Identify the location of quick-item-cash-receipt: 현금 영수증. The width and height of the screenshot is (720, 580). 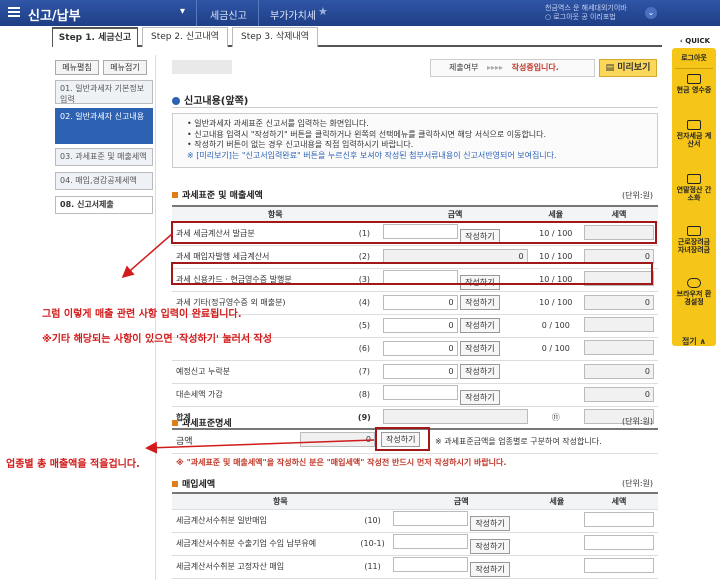
(694, 84).